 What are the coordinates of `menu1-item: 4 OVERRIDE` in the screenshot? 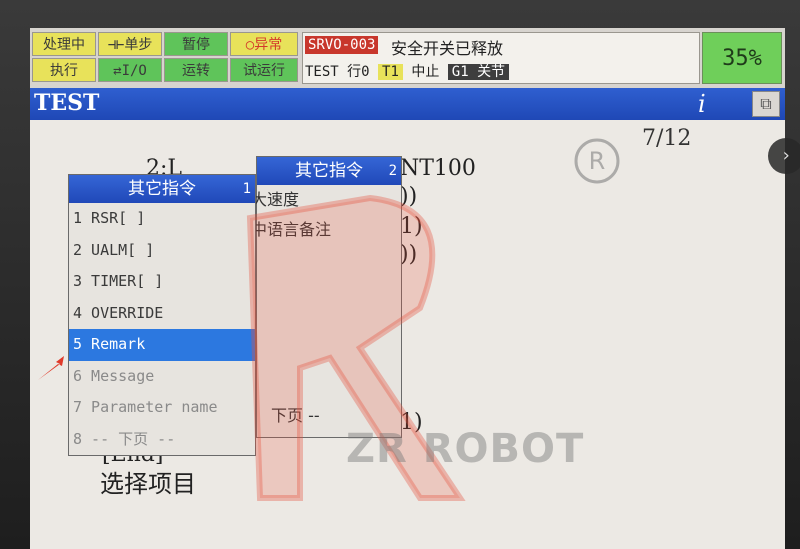 It's located at (162, 314).